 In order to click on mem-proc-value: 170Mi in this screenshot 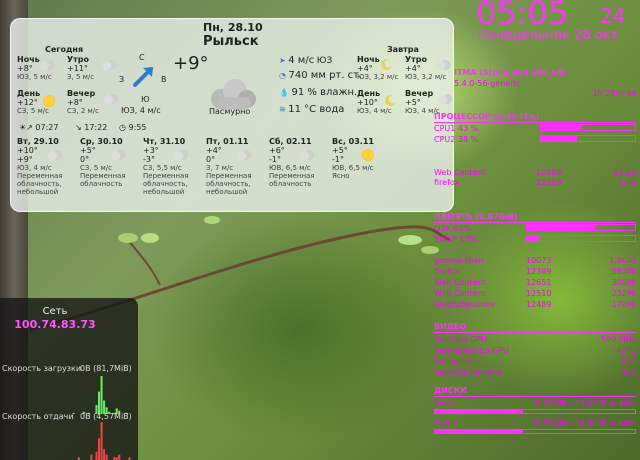, I will do `click(623, 304)`.